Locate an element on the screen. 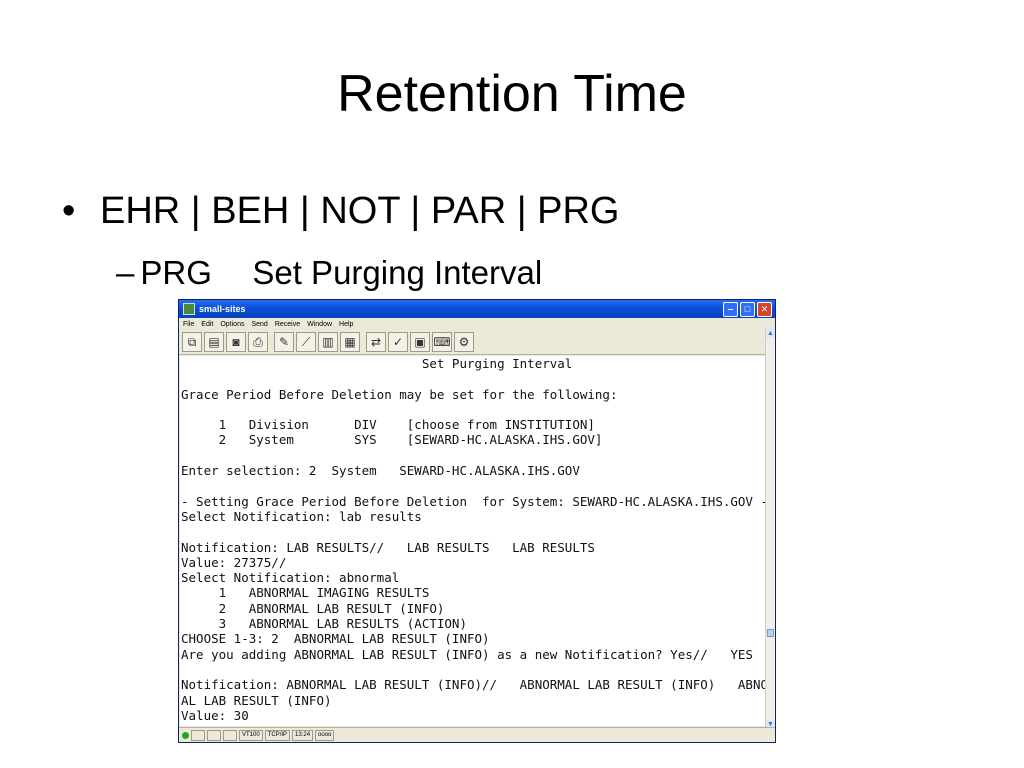 This screenshot has height=768, width=1024. minimize-button: ‒ is located at coordinates (730, 309).